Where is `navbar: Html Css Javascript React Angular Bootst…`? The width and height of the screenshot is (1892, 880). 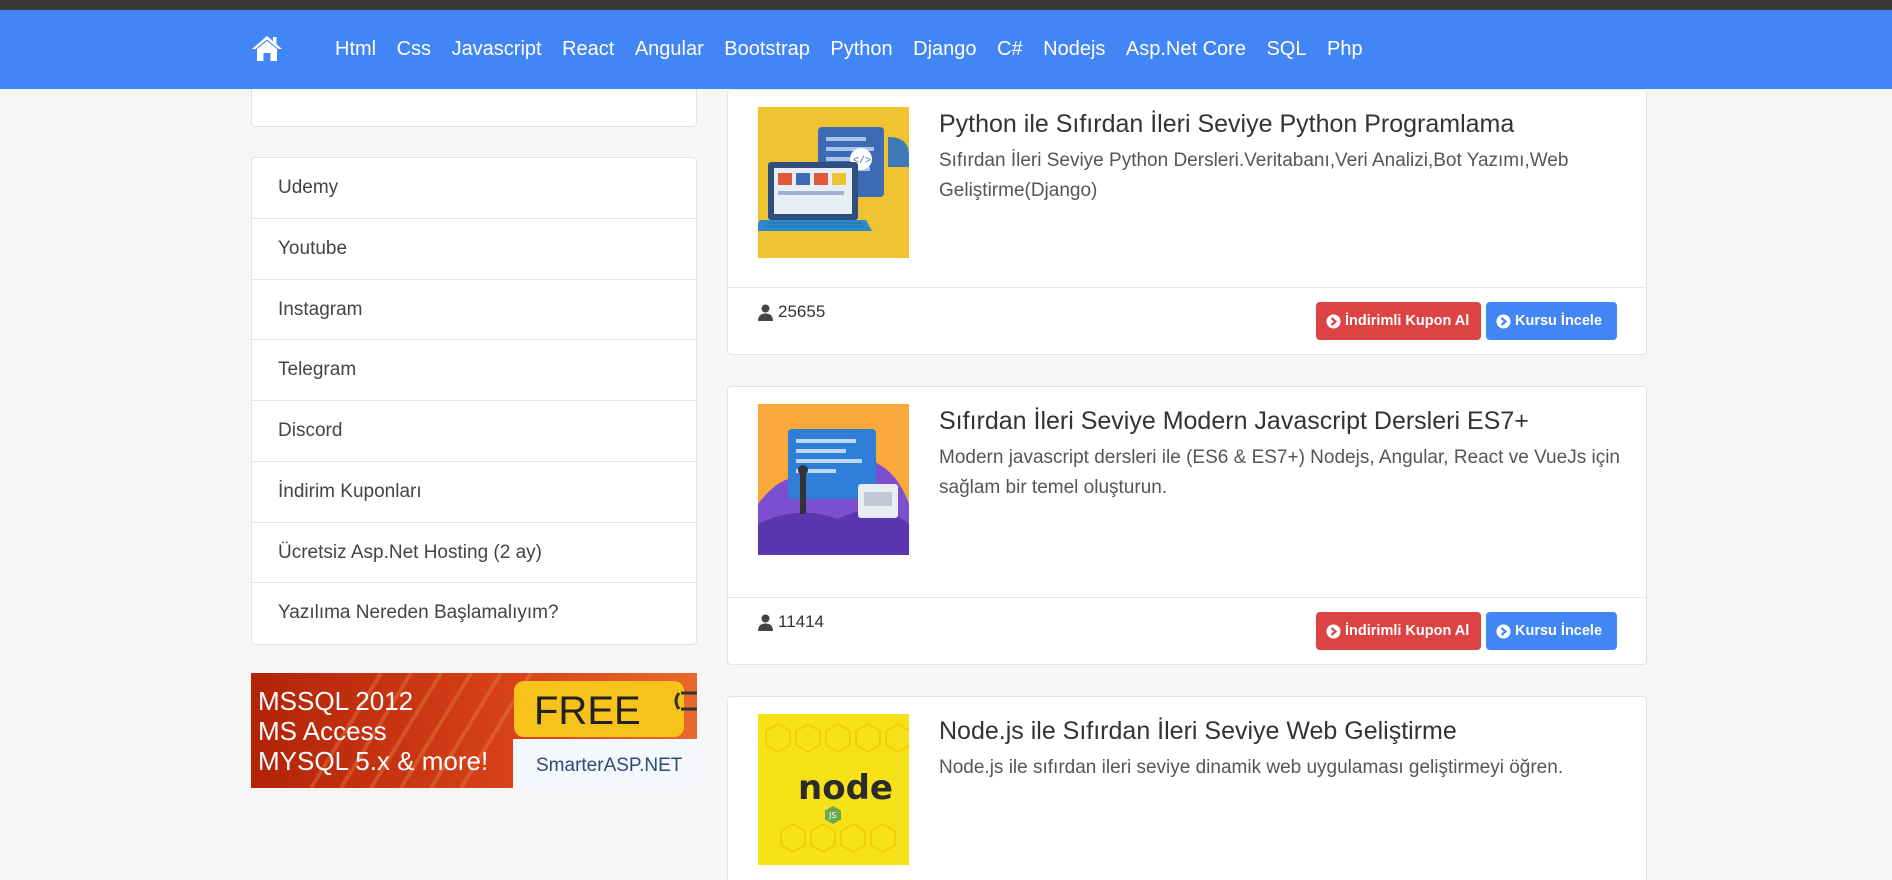 navbar: Html Css Javascript React Angular Bootst… is located at coordinates (946, 49).